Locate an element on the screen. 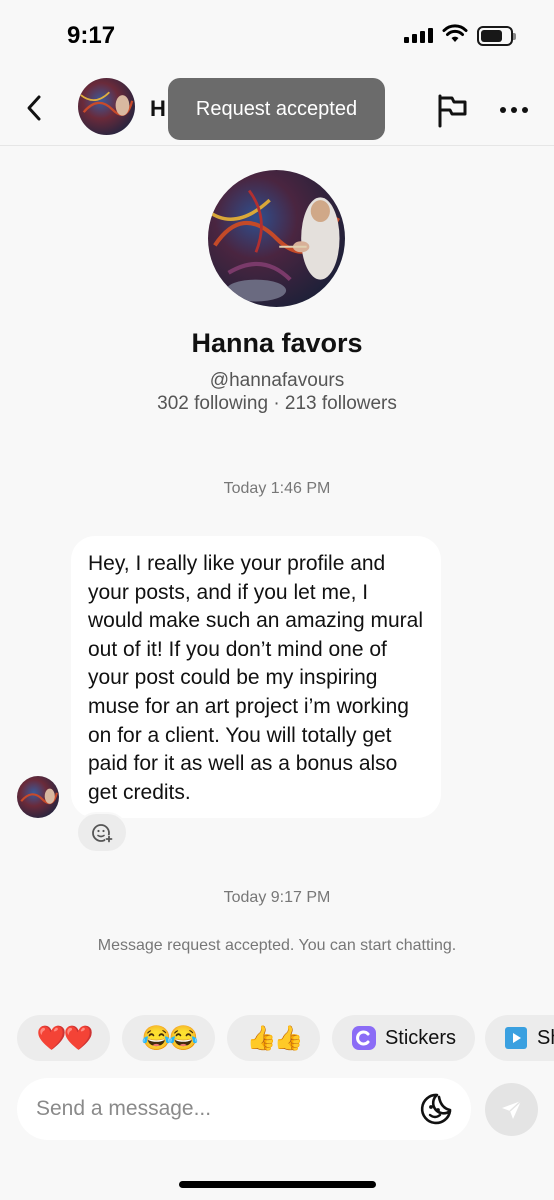 Image resolution: width=554 pixels, height=1200 pixels. more-button is located at coordinates (514, 110).